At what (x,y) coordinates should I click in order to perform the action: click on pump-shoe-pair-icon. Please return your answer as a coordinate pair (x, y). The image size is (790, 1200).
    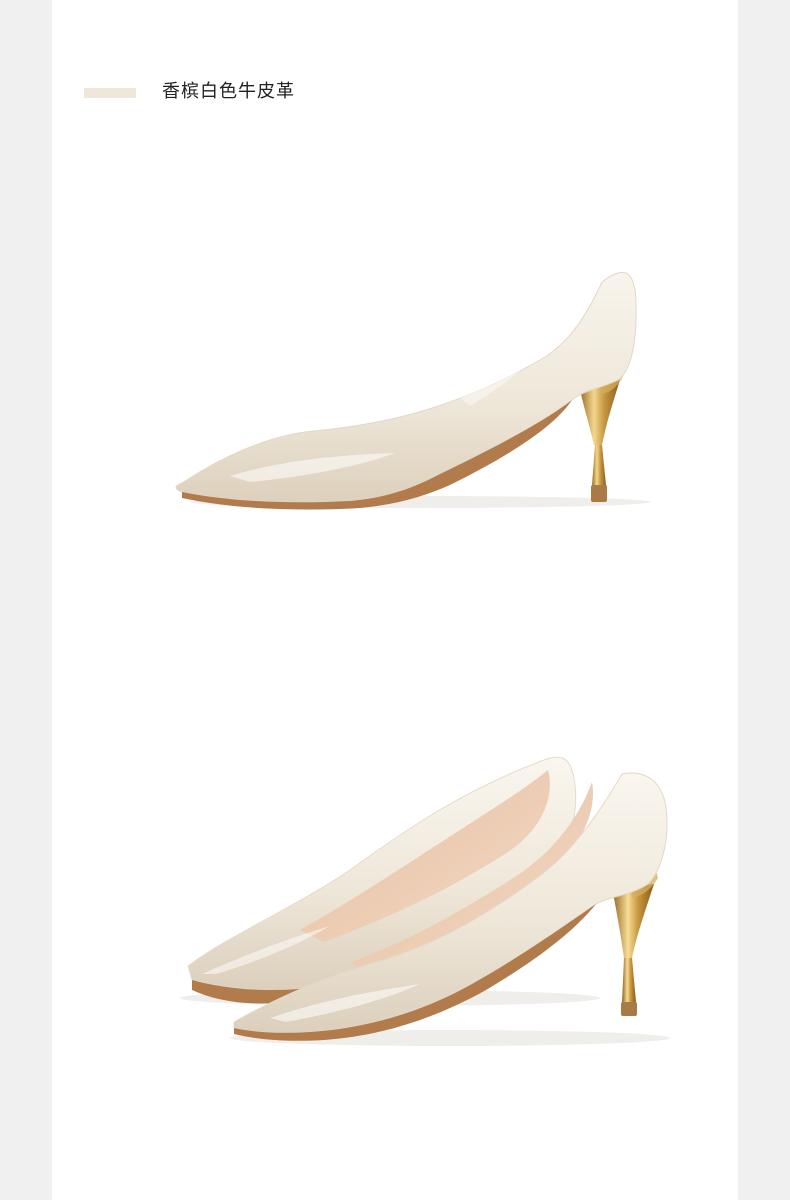
    Looking at the image, I should click on (425, 901).